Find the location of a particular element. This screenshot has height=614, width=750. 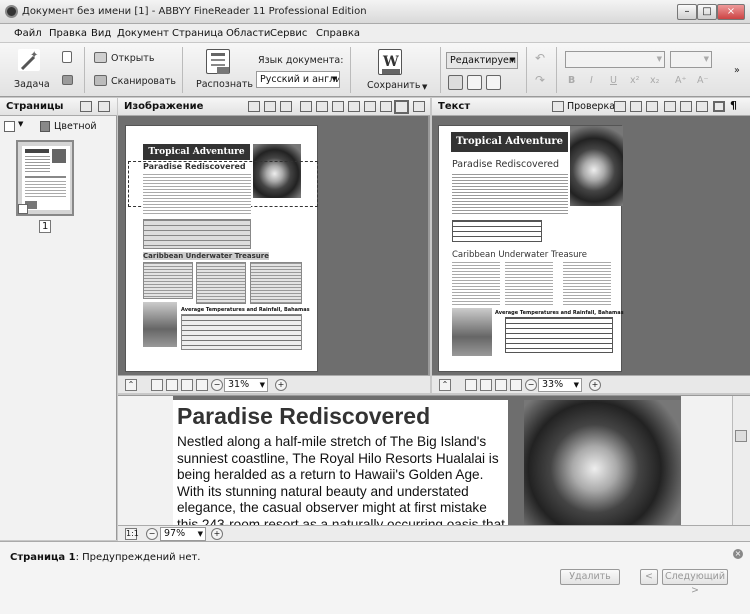

open-folder-icon is located at coordinates (100, 57).